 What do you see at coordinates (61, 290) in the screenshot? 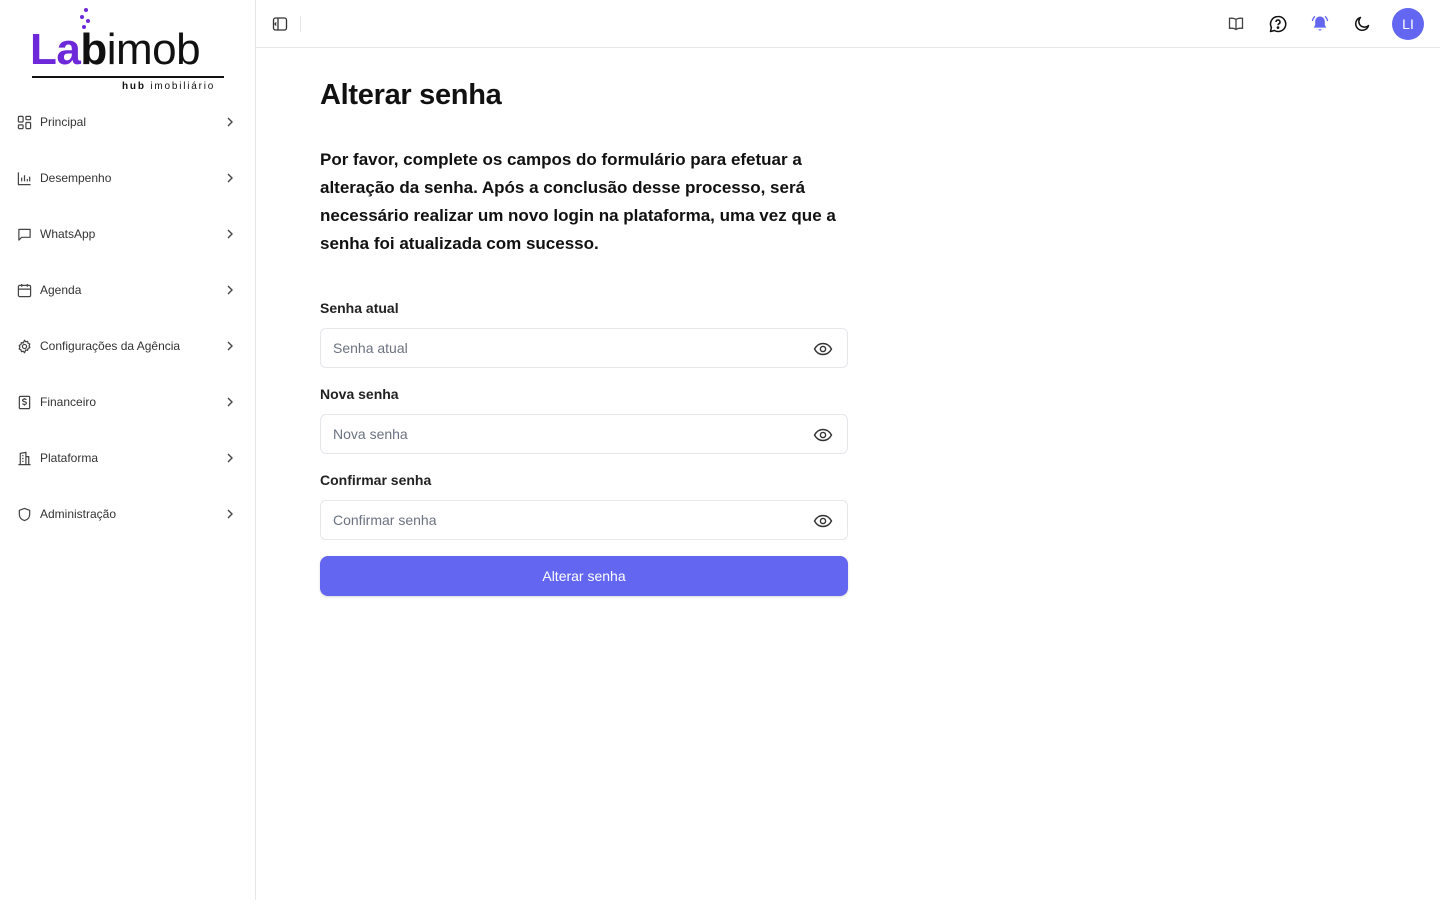
I see `sidebar-item-label: Agenda` at bounding box center [61, 290].